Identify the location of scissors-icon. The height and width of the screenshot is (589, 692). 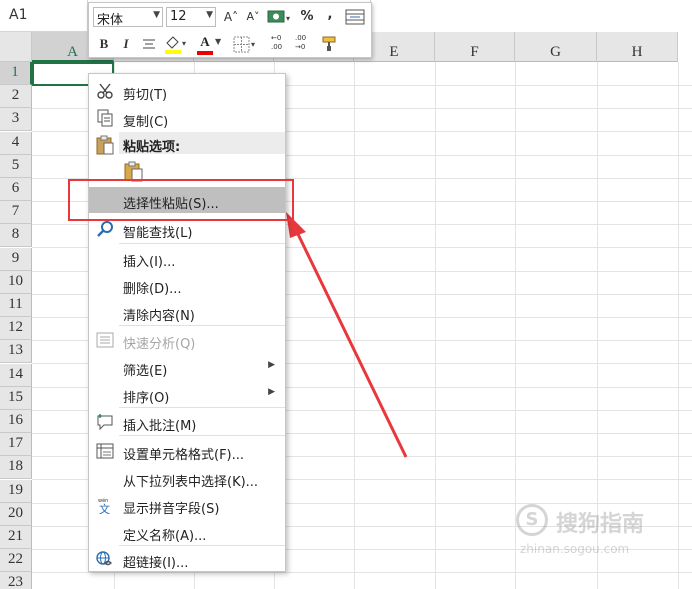
(105, 91).